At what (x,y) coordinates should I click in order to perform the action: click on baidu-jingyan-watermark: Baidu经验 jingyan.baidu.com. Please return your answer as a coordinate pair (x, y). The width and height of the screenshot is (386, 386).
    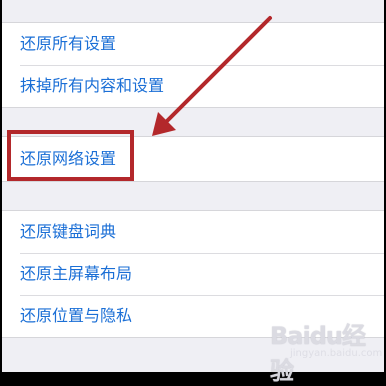
    Looking at the image, I should click on (328, 350).